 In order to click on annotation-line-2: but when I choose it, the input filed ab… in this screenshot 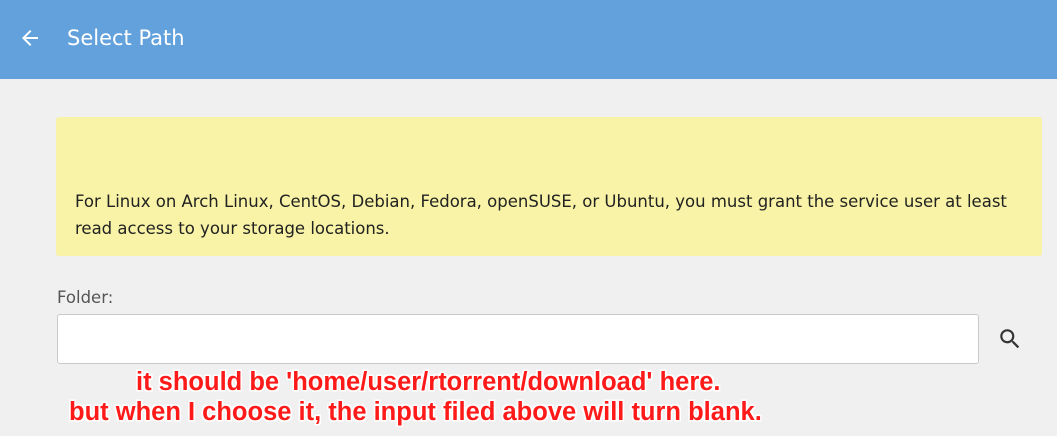, I will do `click(415, 412)`.